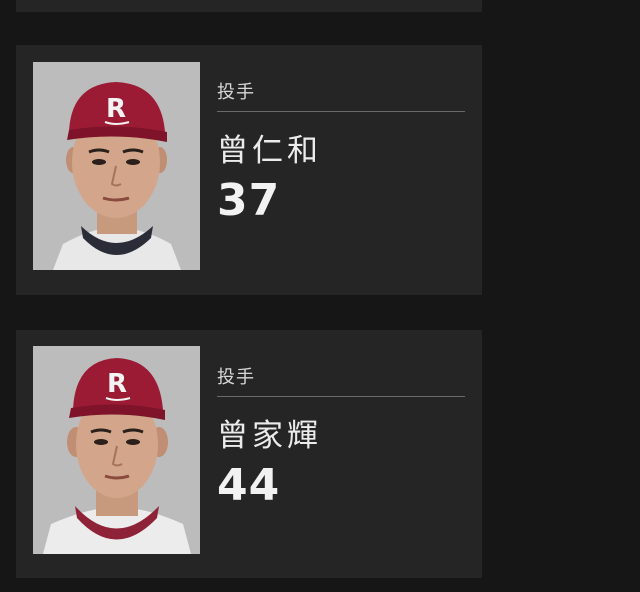 Image resolution: width=640 pixels, height=592 pixels. Describe the element at coordinates (269, 151) in the screenshot. I see `player-name: 曾仁和` at that location.